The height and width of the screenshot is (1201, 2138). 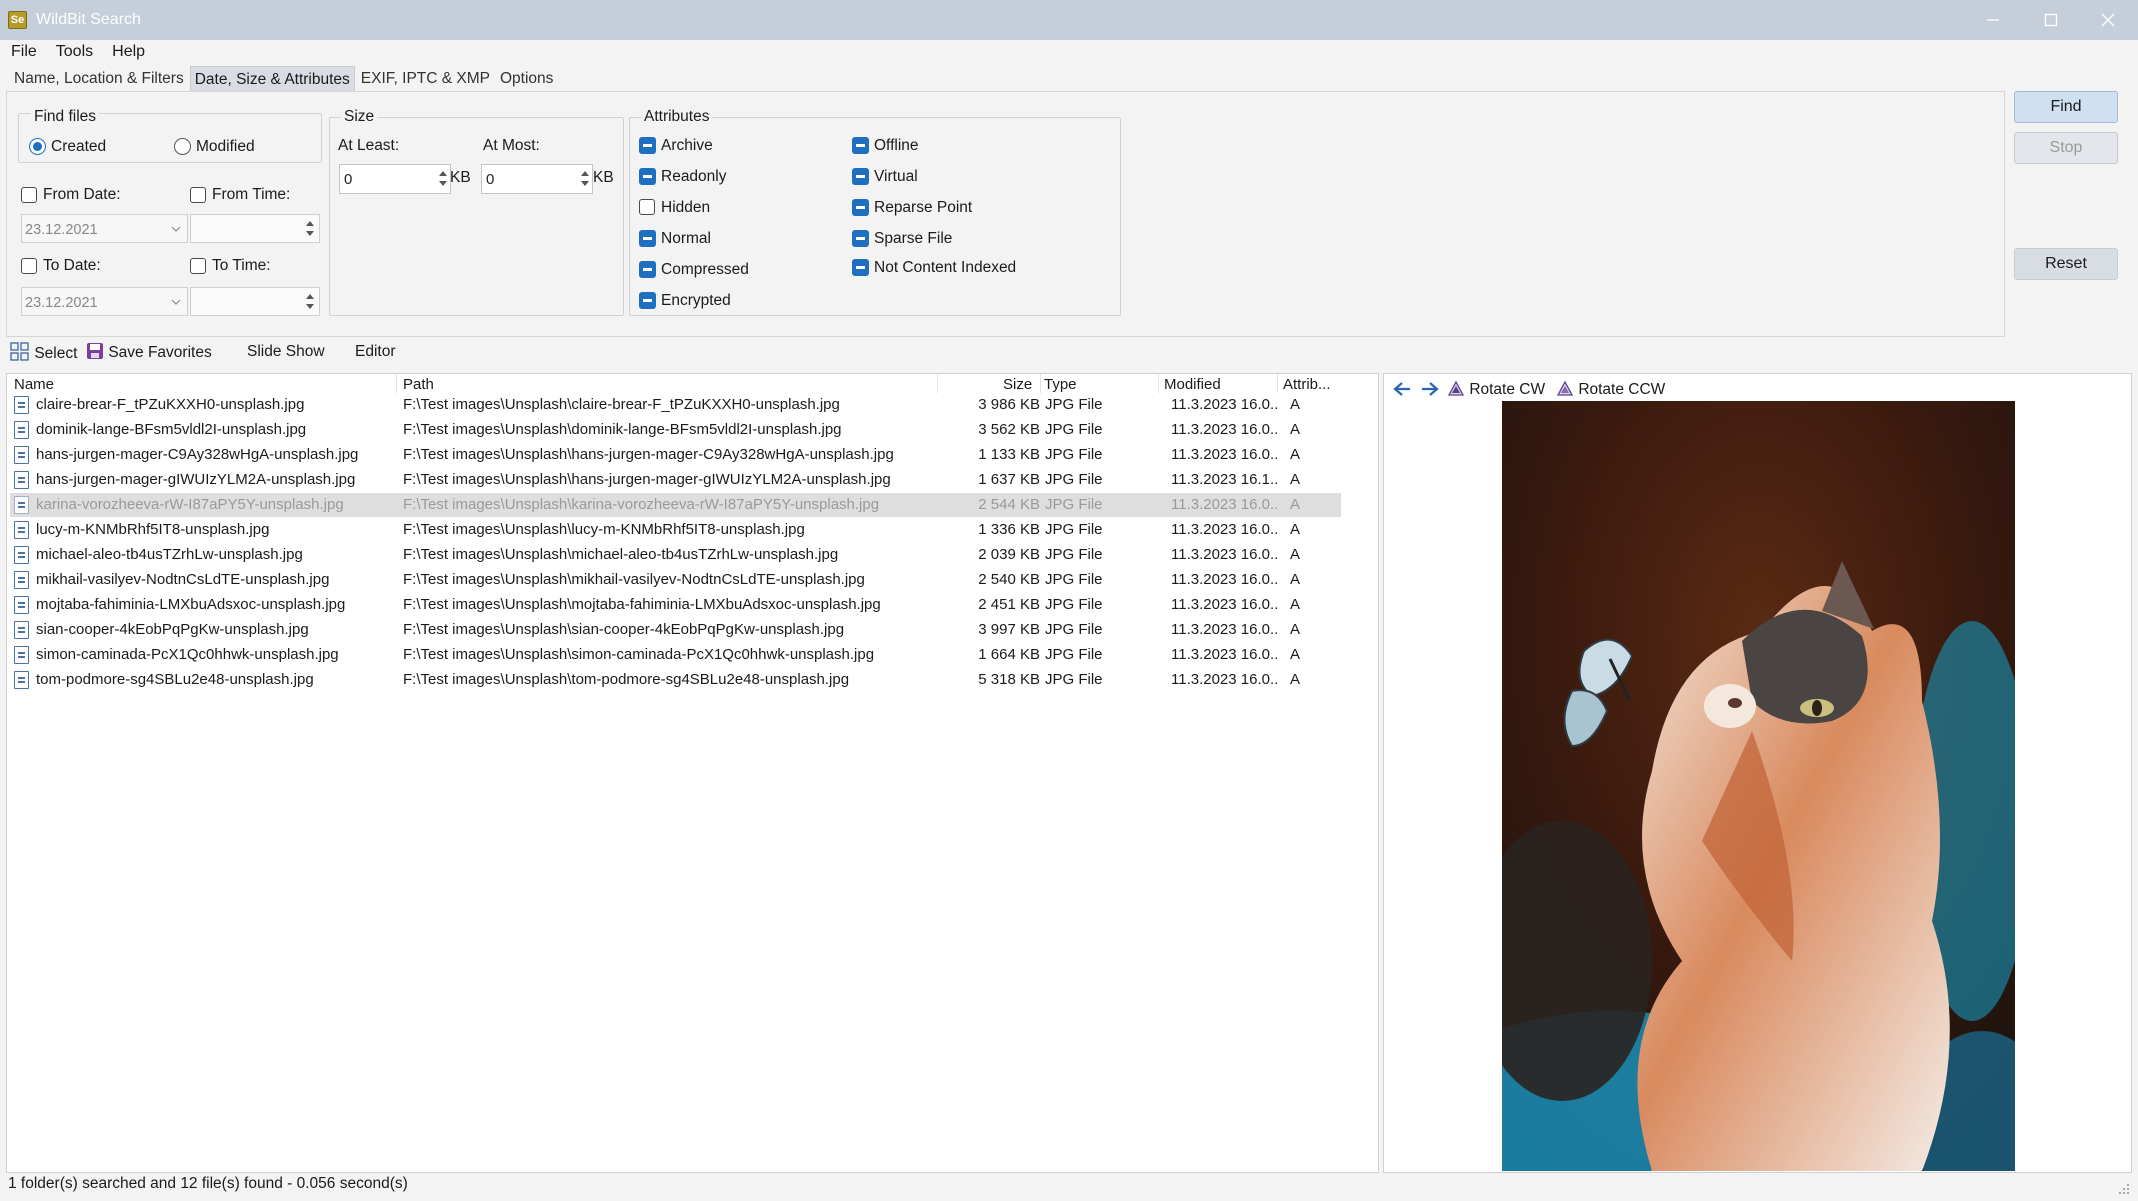 I want to click on rotate-cw-button: Rotate CW, so click(x=1496, y=389).